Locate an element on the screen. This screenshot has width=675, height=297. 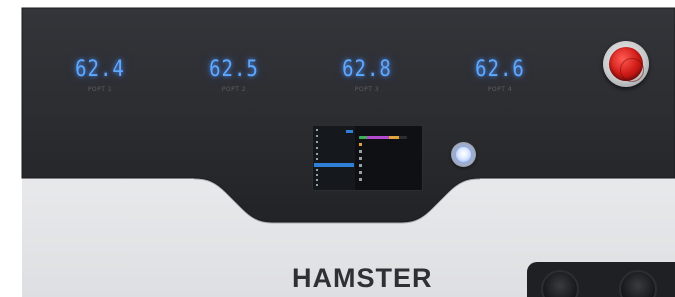
emergency-stop-icon is located at coordinates (626, 64).